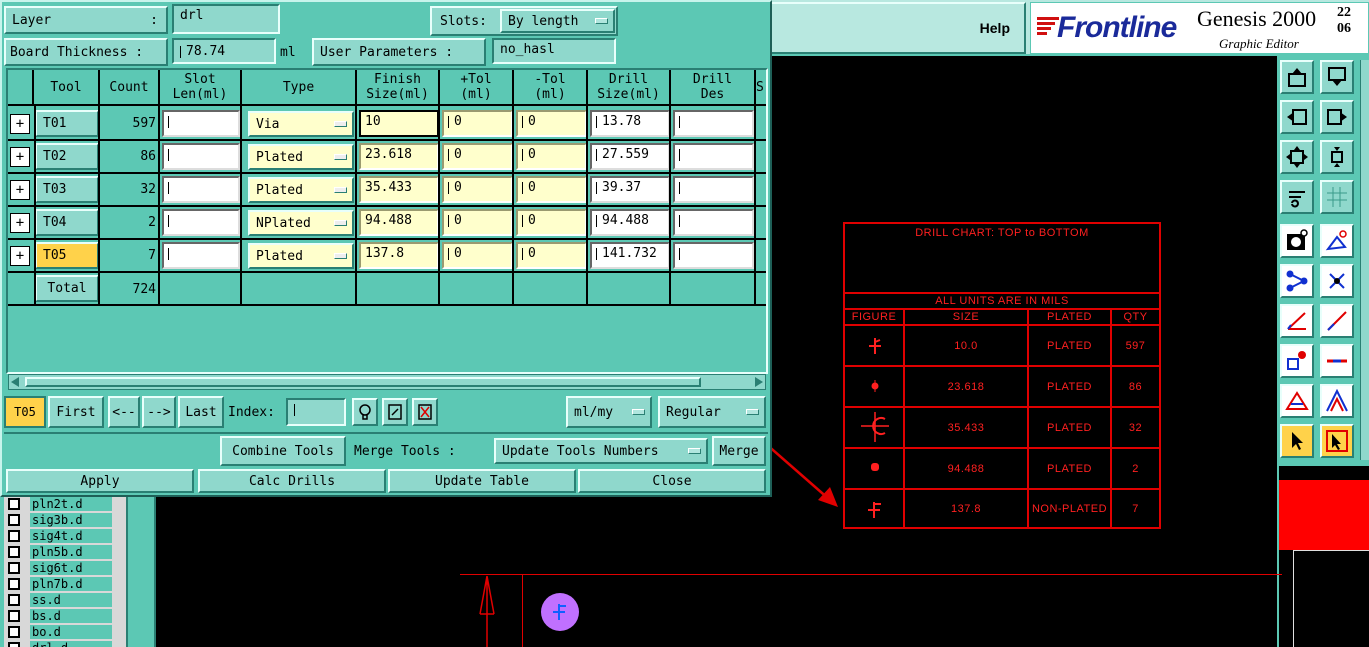  Describe the element at coordinates (1337, 77) in the screenshot. I see `toolbar-move-down-icon` at that location.